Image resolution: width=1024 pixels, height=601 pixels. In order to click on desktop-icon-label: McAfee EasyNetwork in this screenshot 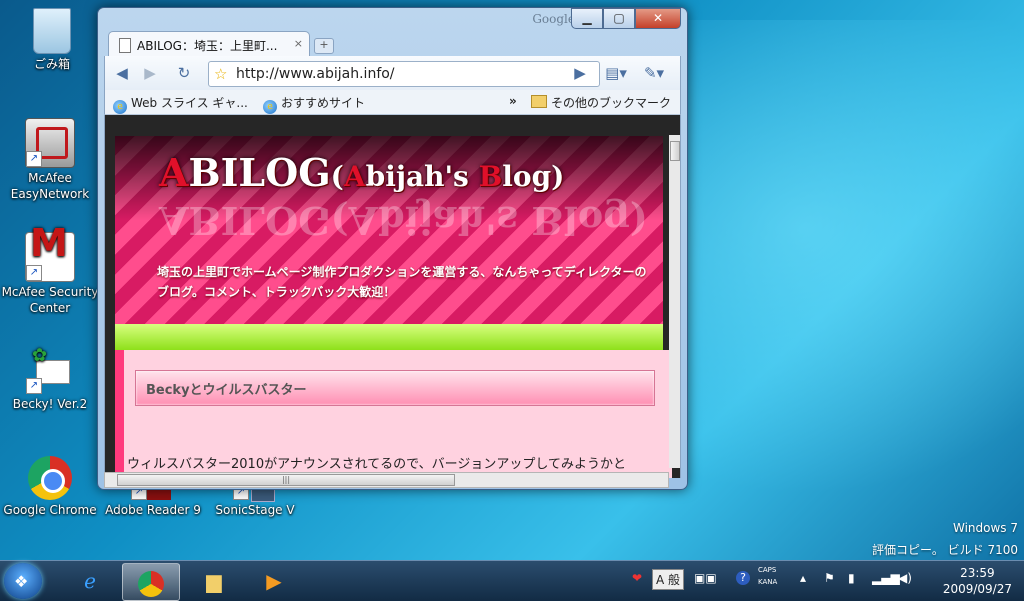, I will do `click(50, 186)`.